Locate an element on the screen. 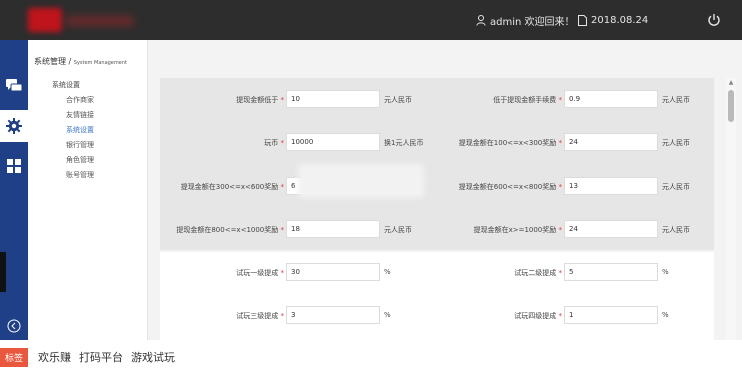 The image size is (742, 373). logo-text-blurred is located at coordinates (100, 21).